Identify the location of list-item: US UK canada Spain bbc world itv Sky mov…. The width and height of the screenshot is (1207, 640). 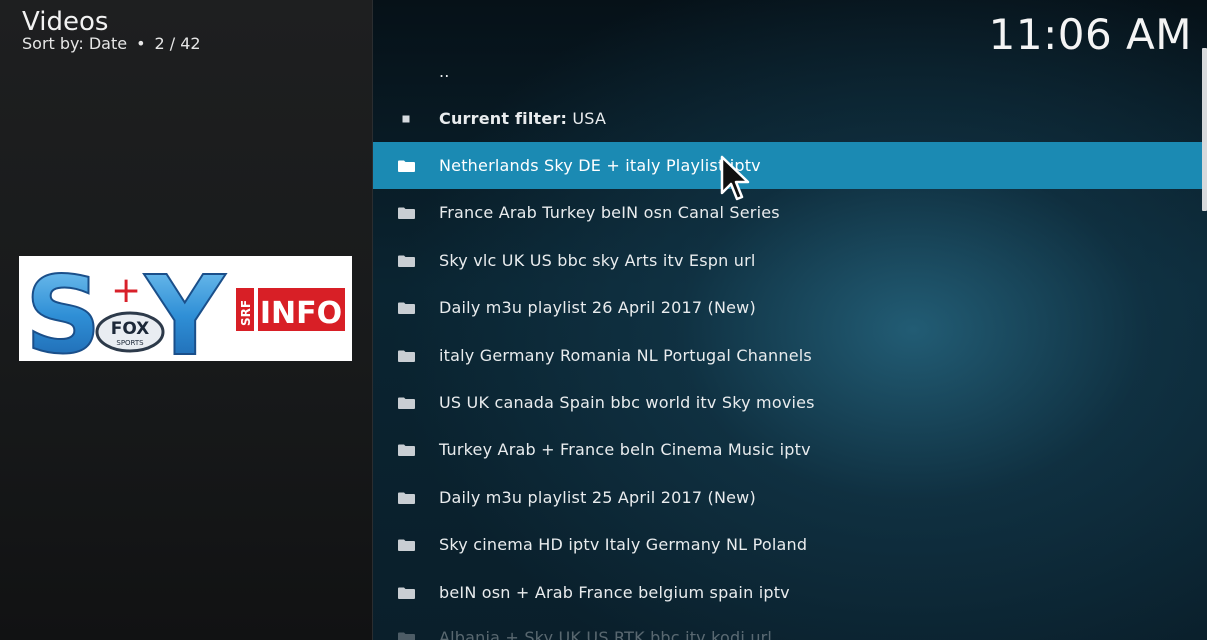
(788, 402).